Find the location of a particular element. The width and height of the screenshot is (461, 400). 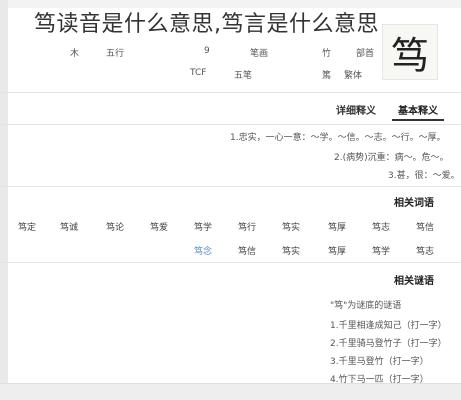

label-wuxing: 五行 is located at coordinates (115, 54).